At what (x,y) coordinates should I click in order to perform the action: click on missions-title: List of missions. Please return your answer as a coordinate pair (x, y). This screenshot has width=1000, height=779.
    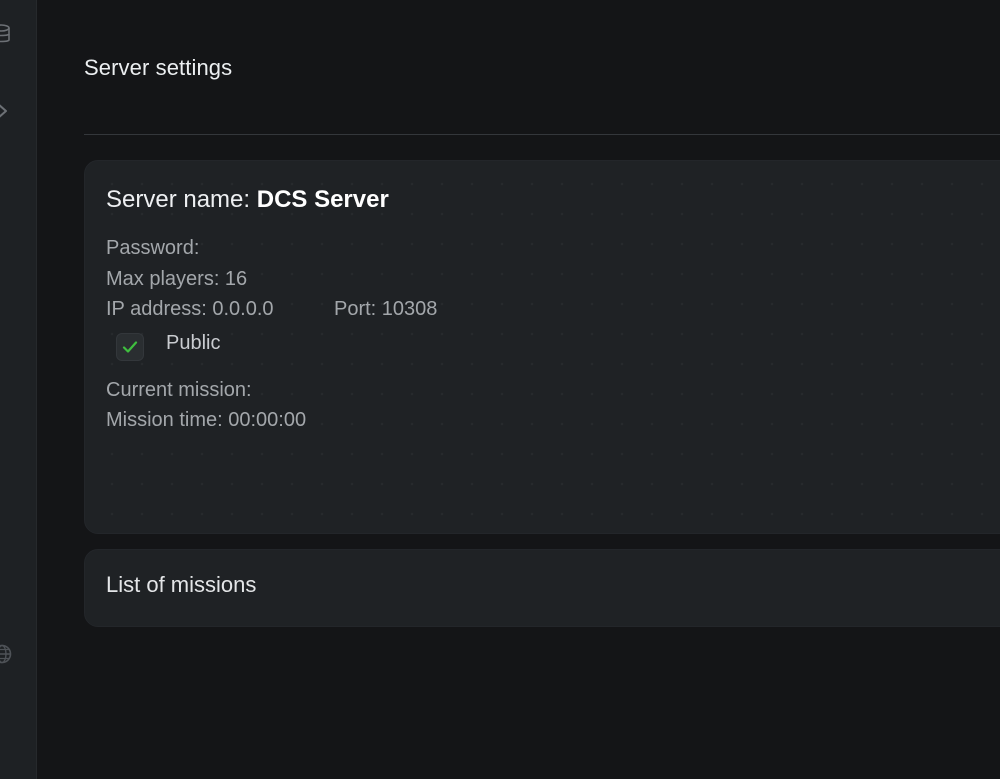
    Looking at the image, I should click on (181, 584).